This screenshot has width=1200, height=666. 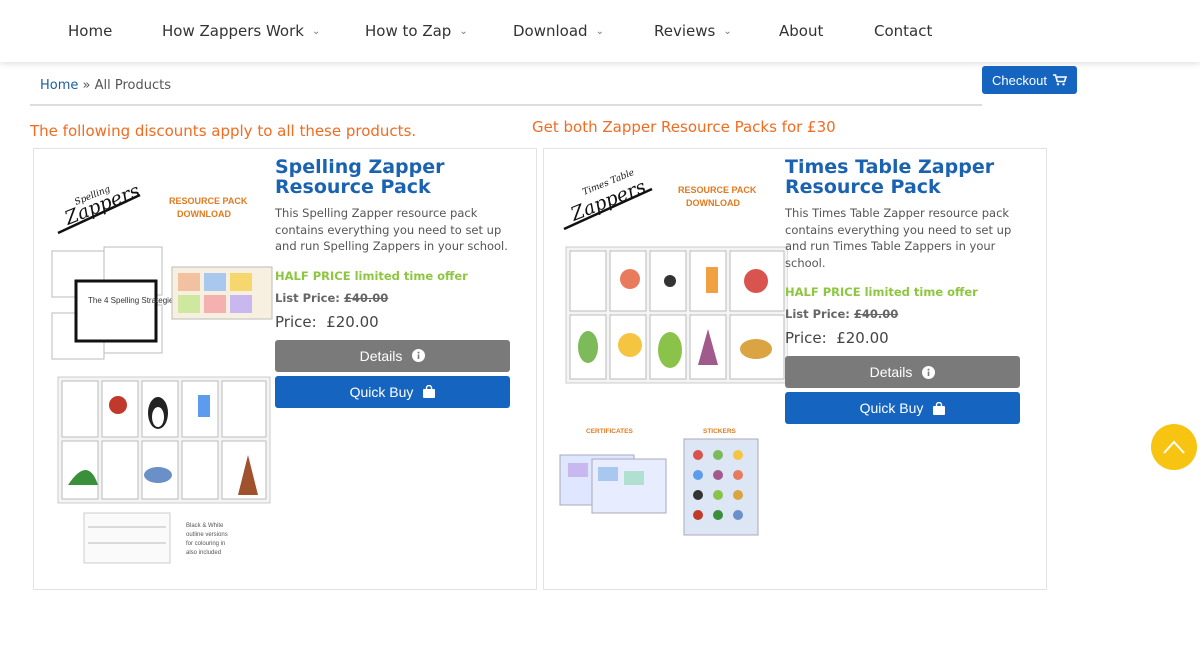 I want to click on breadcrumb-home-link: Home, so click(x=59, y=85).